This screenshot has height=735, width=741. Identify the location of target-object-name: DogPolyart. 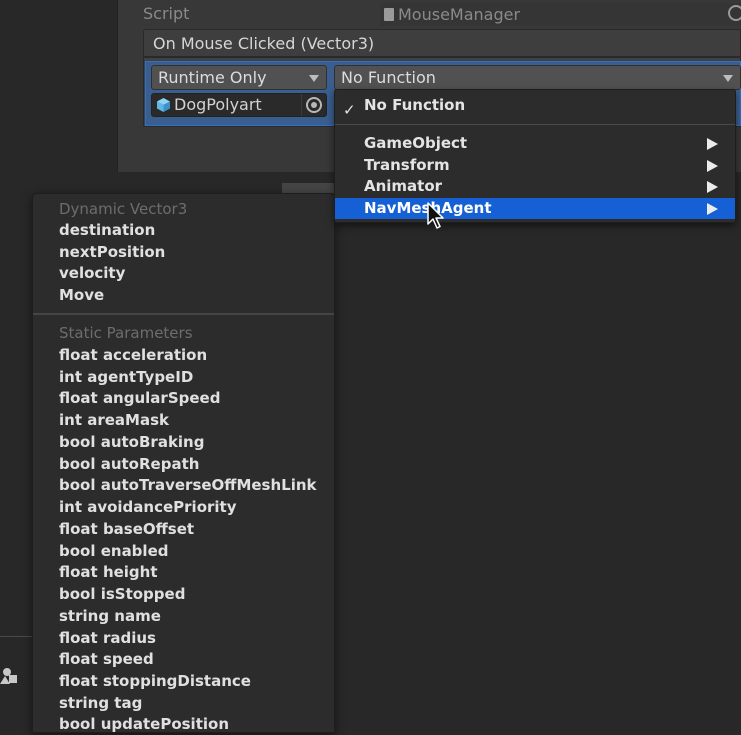
(218, 104).